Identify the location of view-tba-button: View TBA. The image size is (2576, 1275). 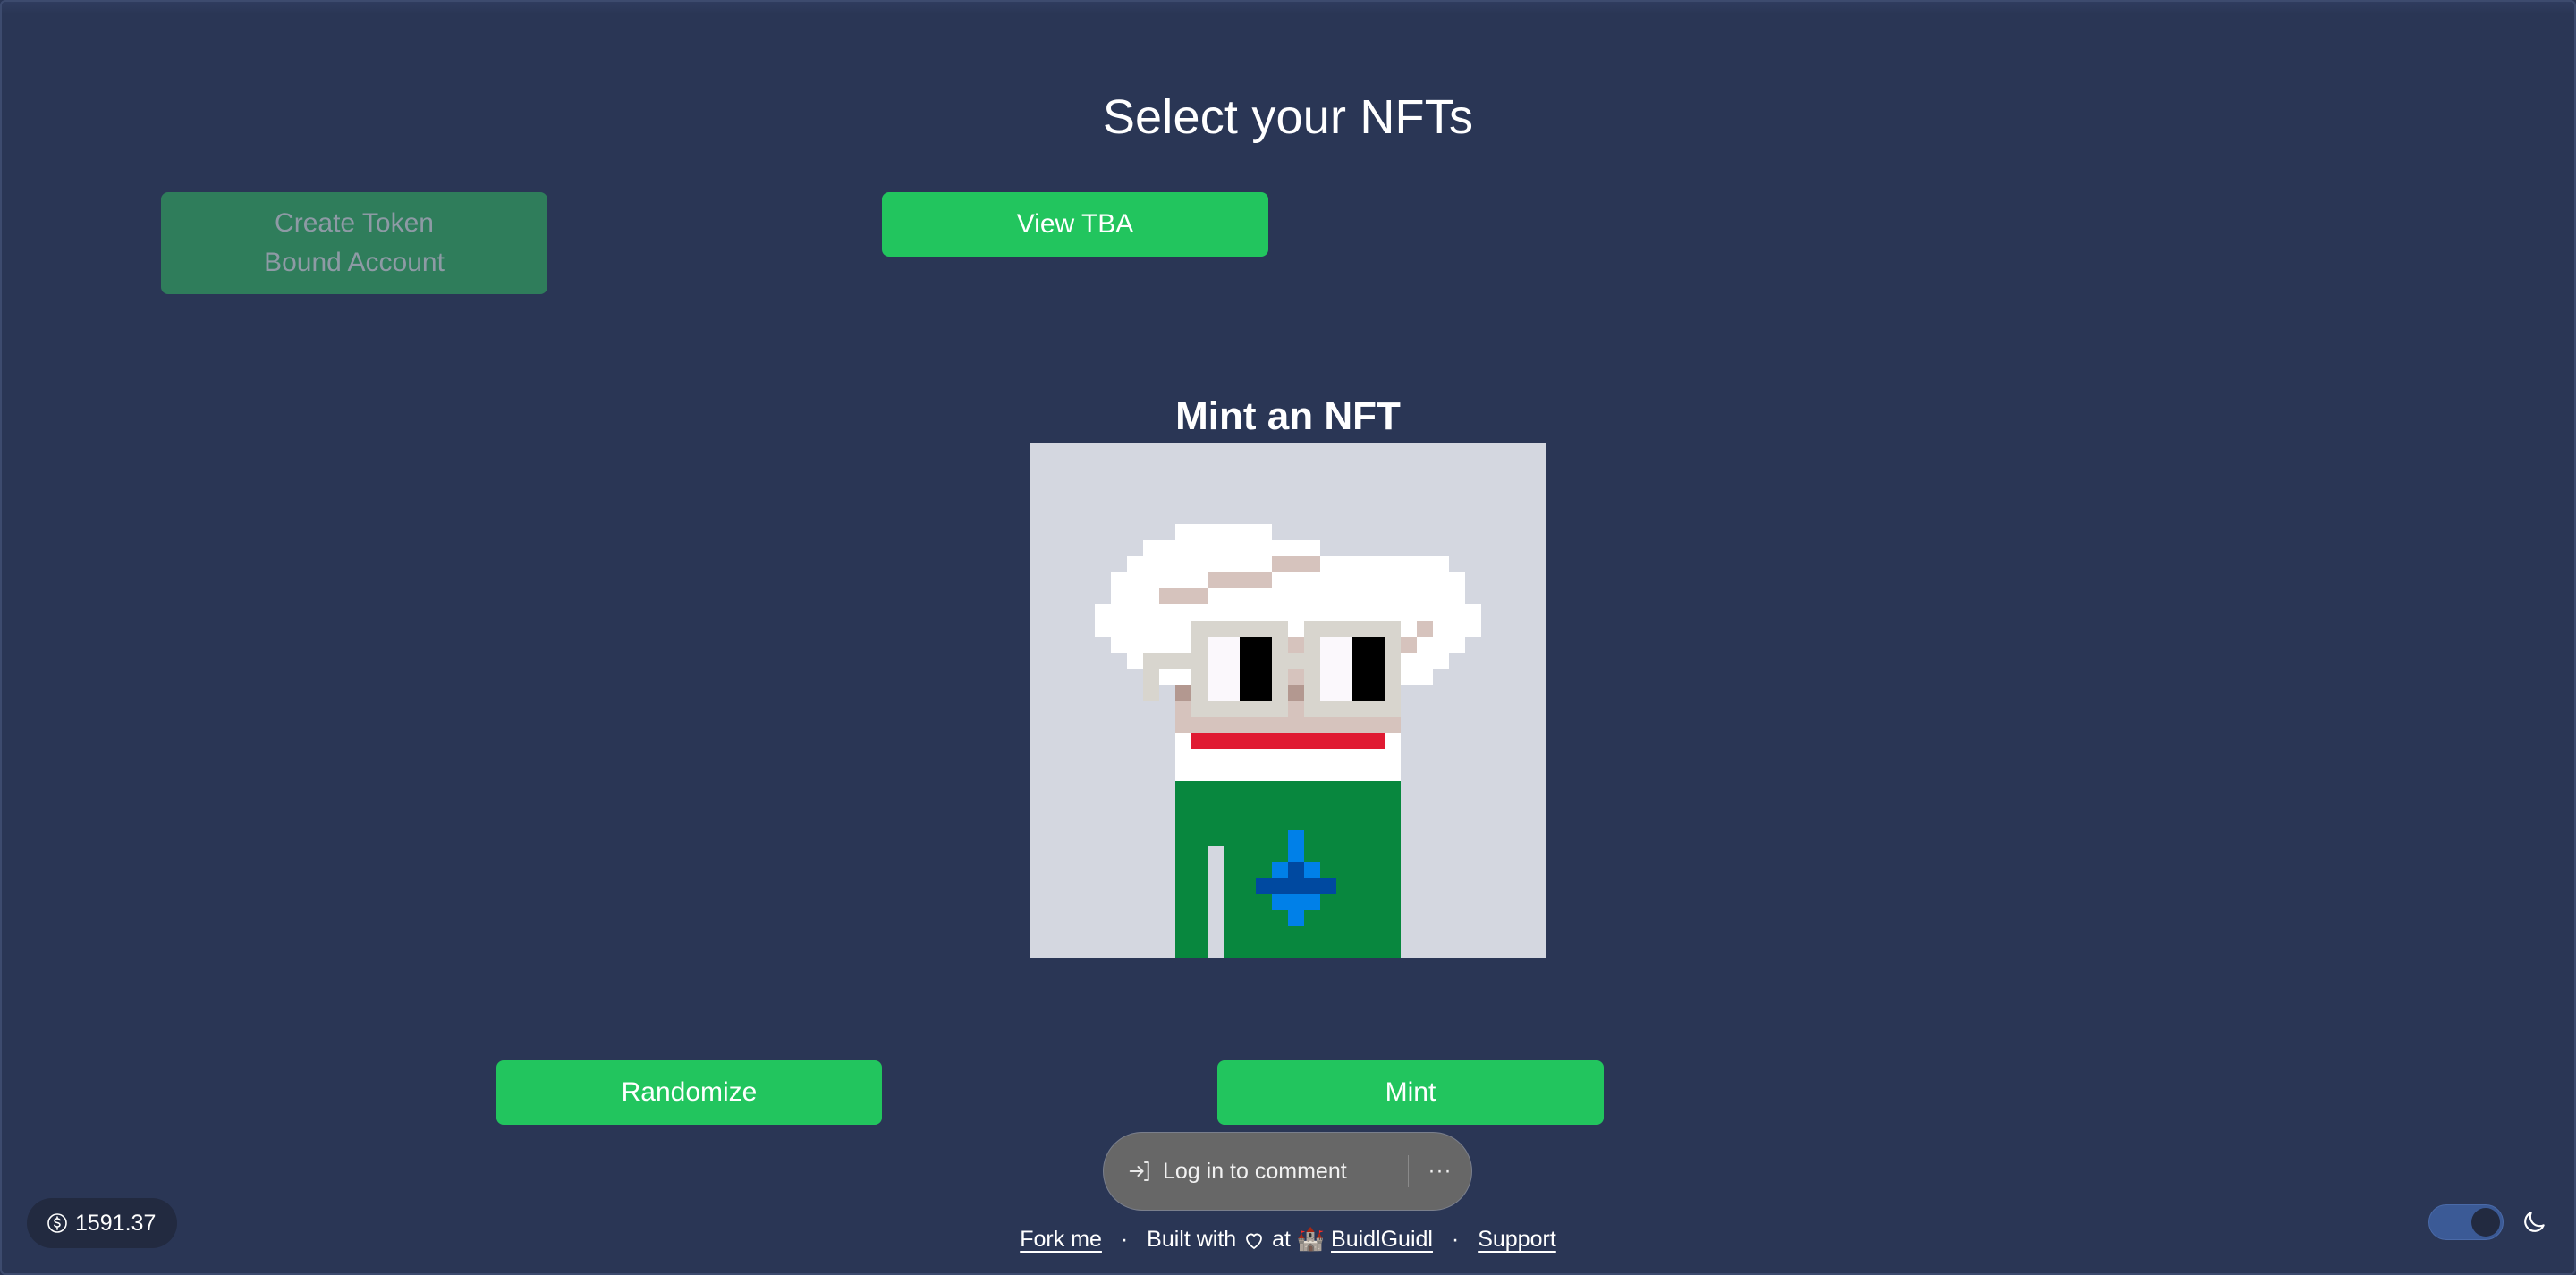
(1075, 224).